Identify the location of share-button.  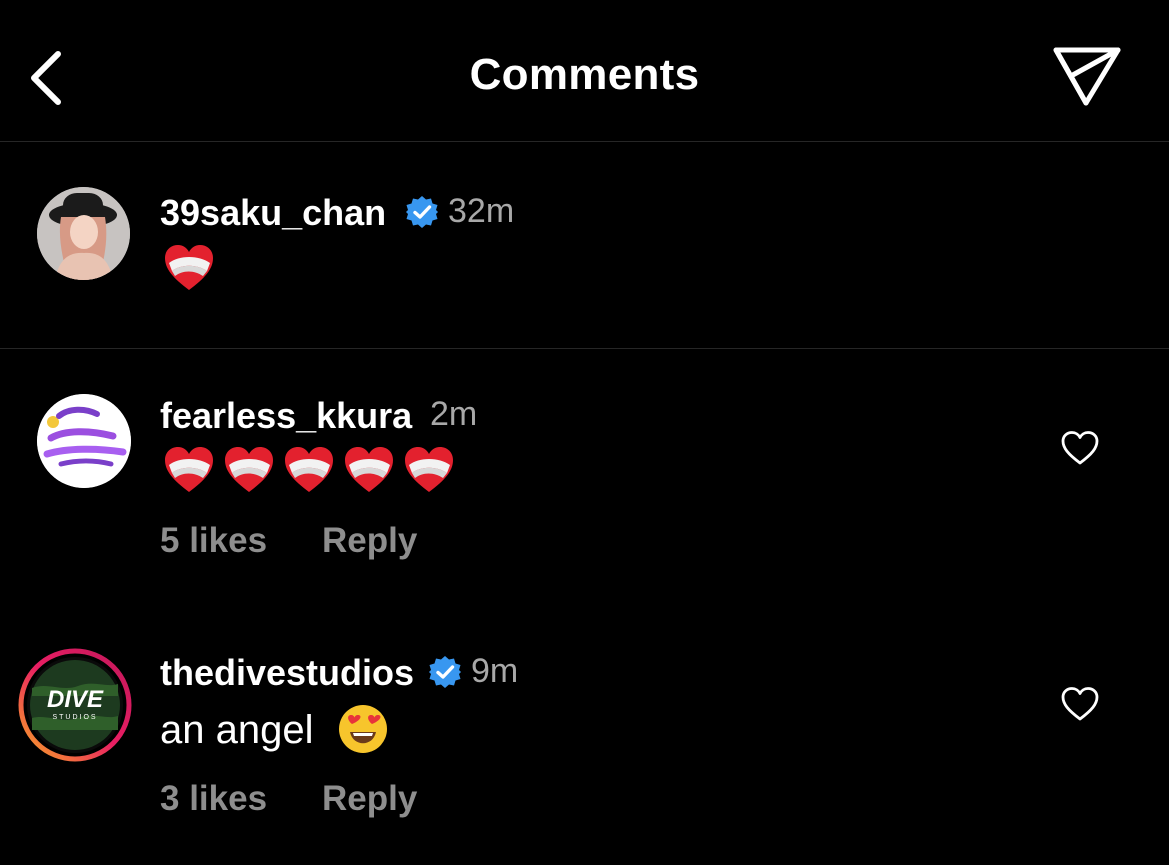
(1088, 75).